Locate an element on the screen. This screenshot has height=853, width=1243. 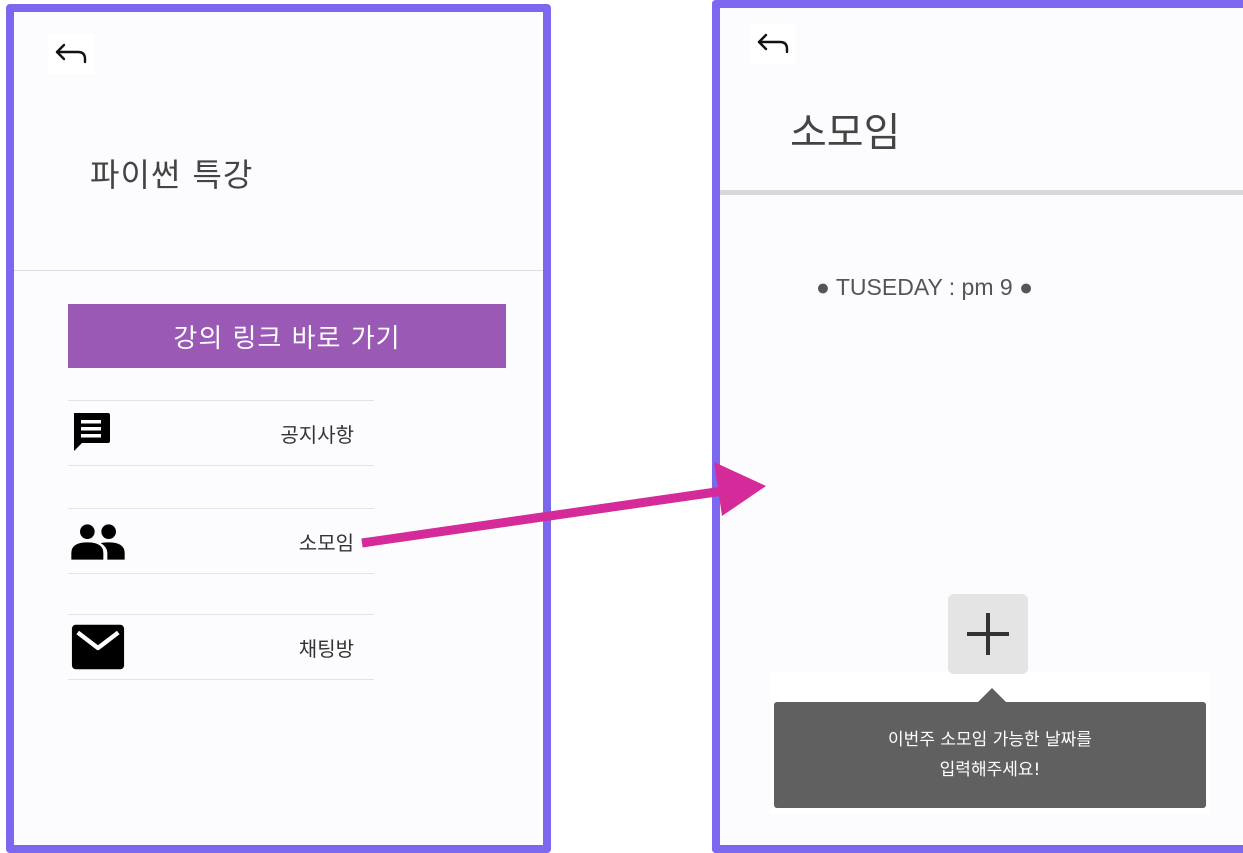
lecture-link-button: 강의 링크 바로 가기 is located at coordinates (287, 336).